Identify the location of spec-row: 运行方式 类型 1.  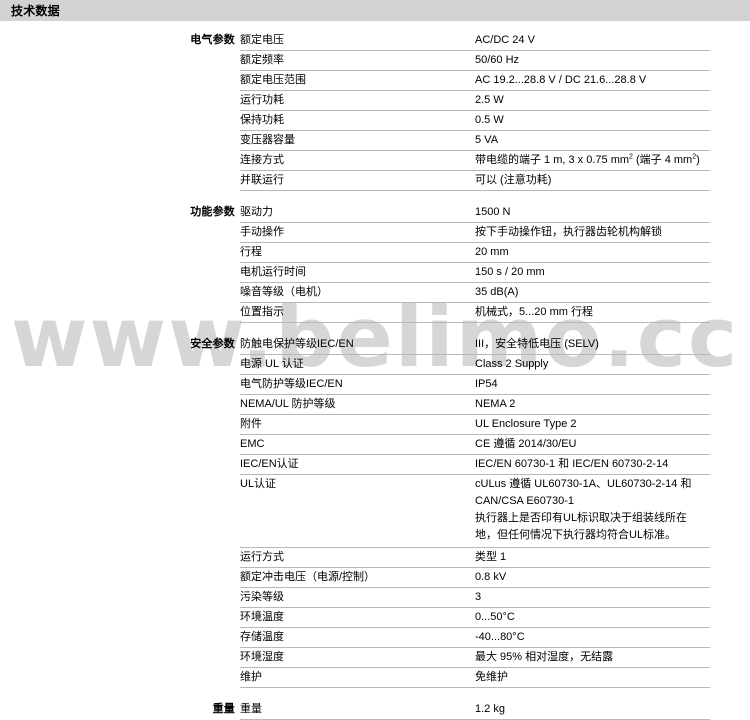
(475, 558).